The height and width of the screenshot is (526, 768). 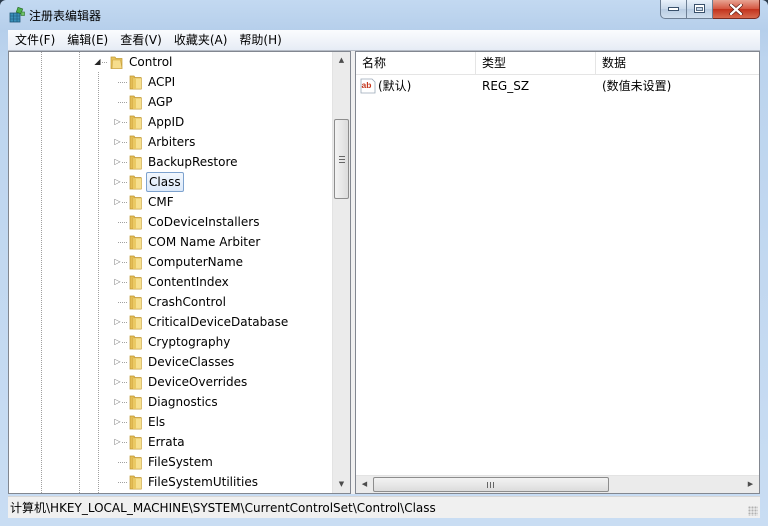 What do you see at coordinates (491, 484) in the screenshot?
I see `list-scroll-thumb` at bounding box center [491, 484].